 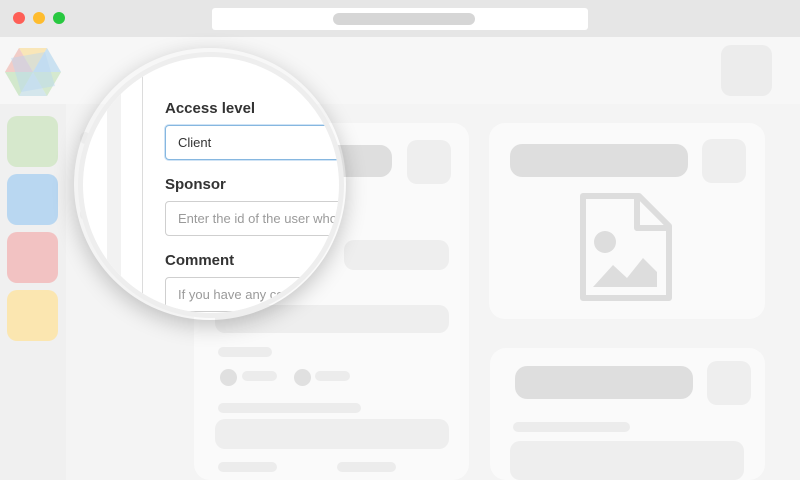 What do you see at coordinates (59, 18) in the screenshot?
I see `maximize-window-button` at bounding box center [59, 18].